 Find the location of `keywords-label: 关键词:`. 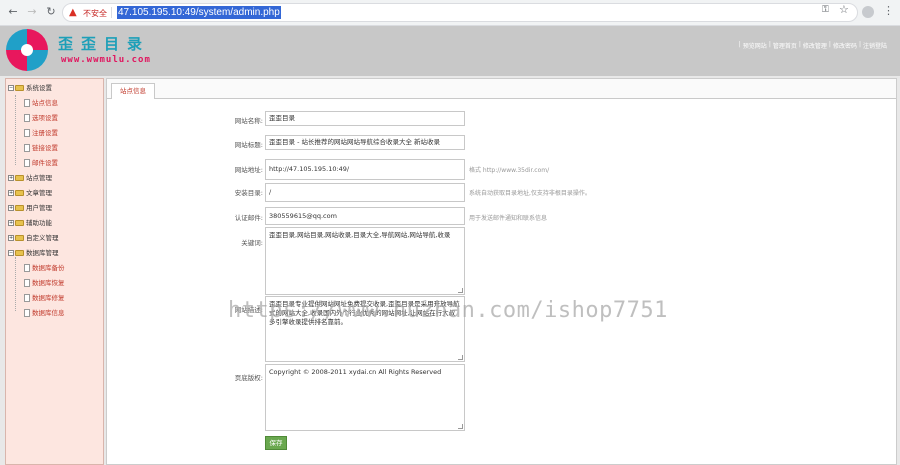

keywords-label: 关键词: is located at coordinates (252, 243).